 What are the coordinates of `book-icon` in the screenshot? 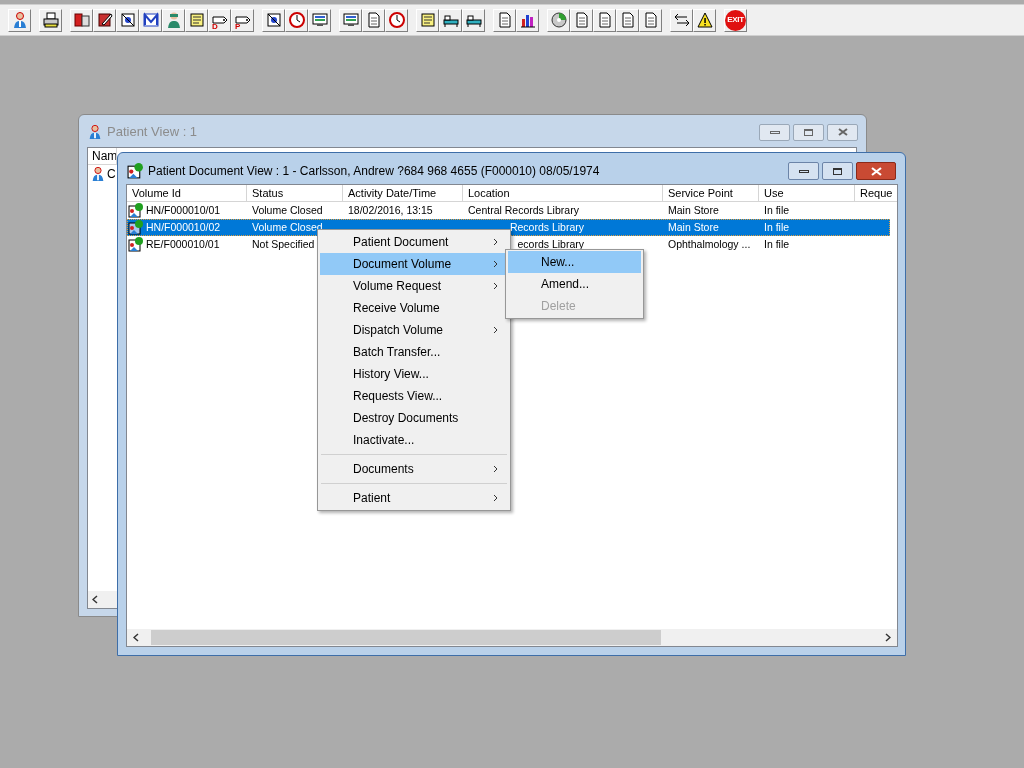 It's located at (81, 20).